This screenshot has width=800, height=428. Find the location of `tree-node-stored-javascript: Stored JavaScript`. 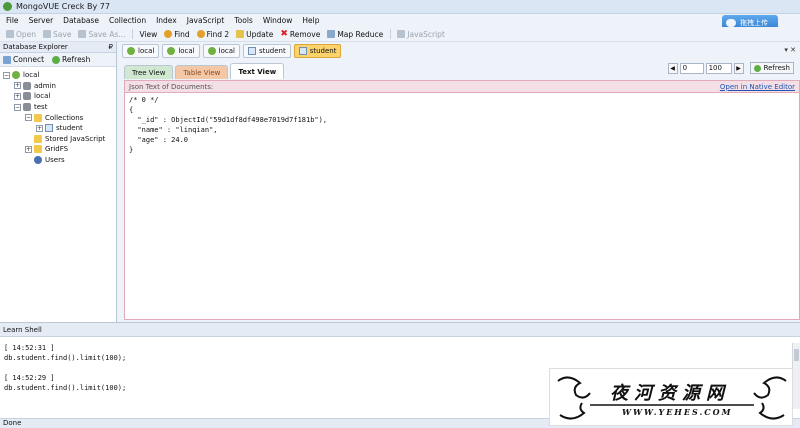

tree-node-stored-javascript: Stored JavaScript is located at coordinates (58, 139).